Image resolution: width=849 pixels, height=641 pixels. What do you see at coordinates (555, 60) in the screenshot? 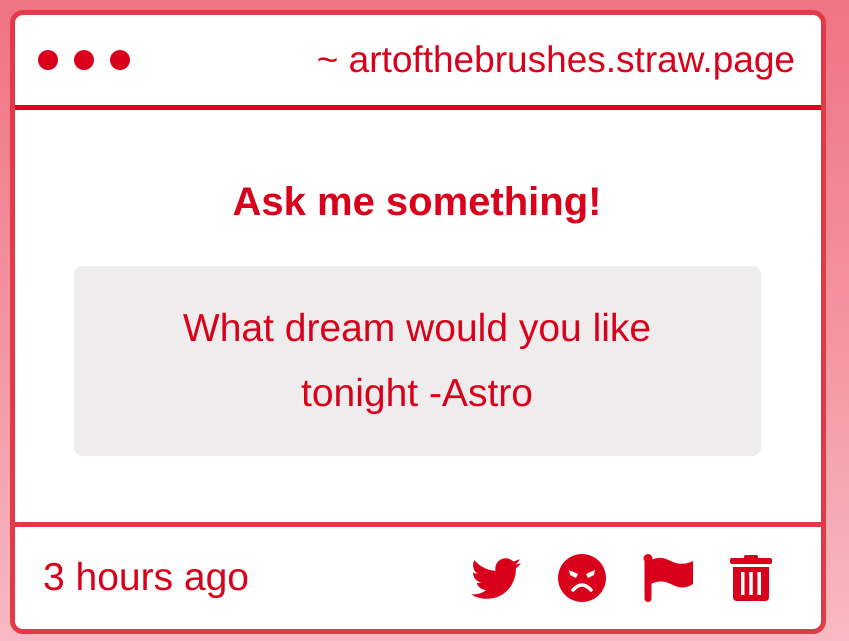
I see `page-address: ~ artofthebrushes.straw.page` at bounding box center [555, 60].